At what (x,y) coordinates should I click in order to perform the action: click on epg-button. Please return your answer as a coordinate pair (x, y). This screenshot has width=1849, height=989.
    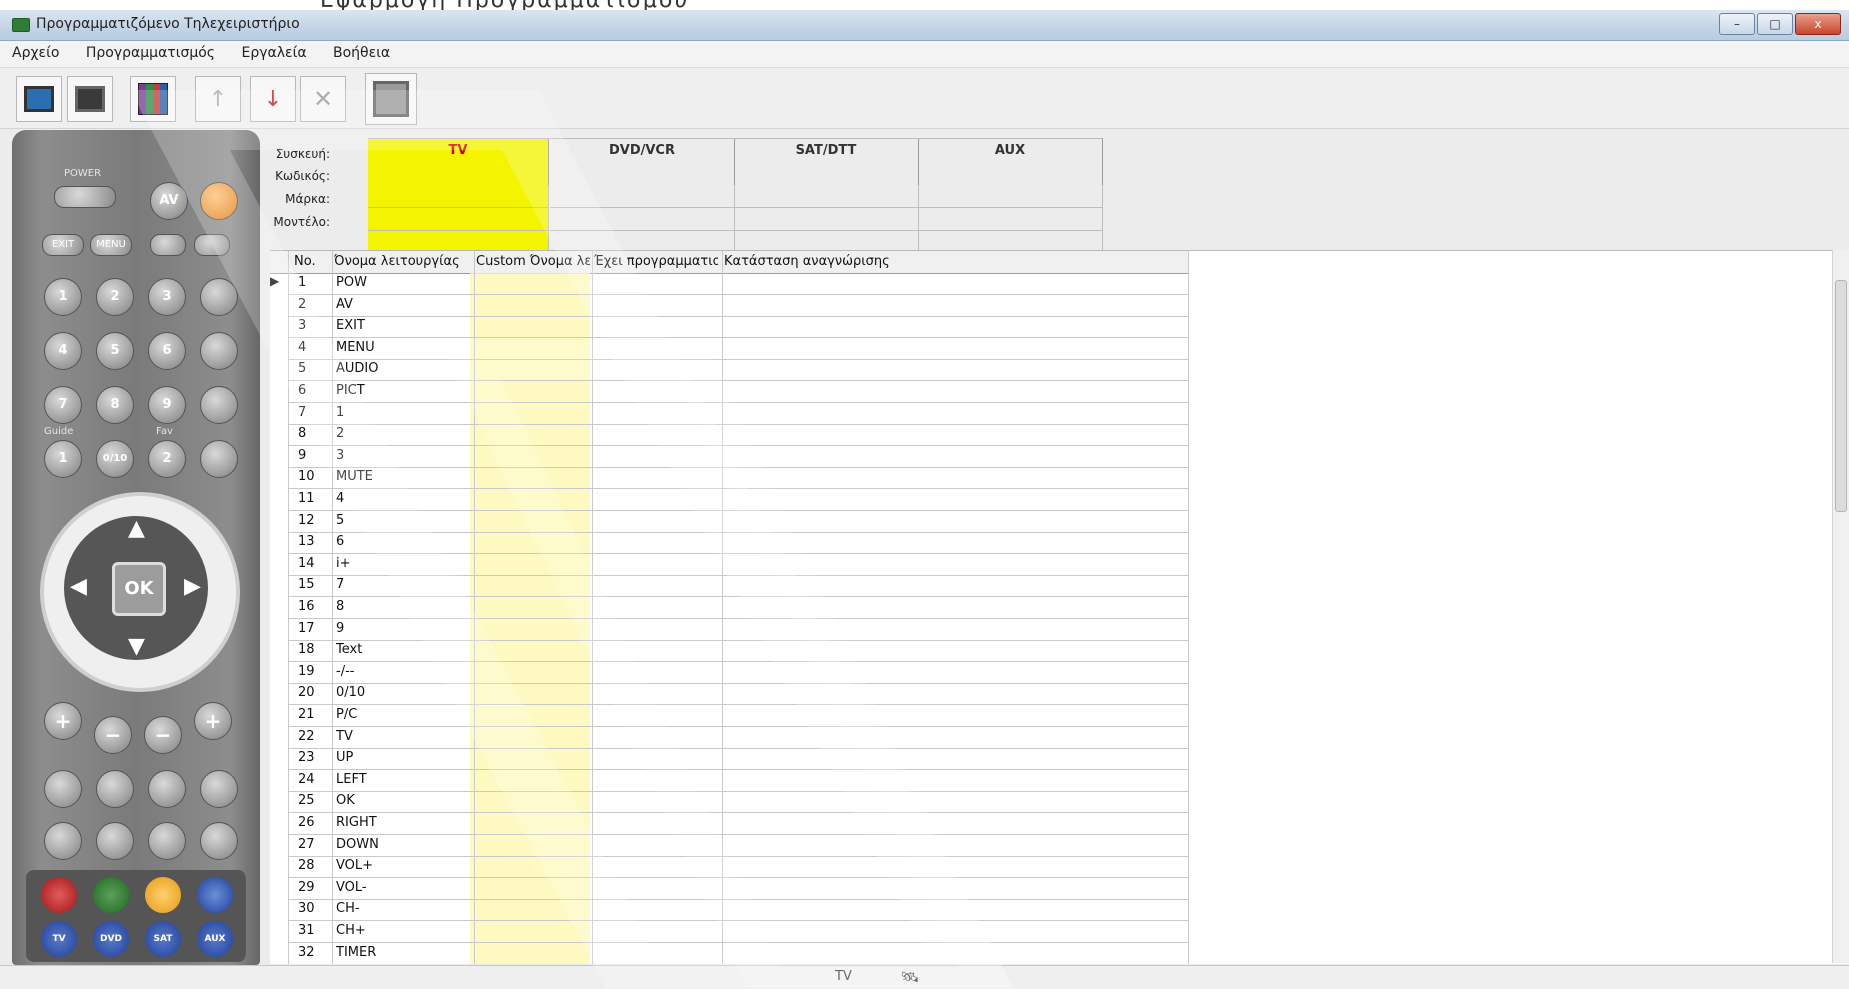
    Looking at the image, I should click on (63, 841).